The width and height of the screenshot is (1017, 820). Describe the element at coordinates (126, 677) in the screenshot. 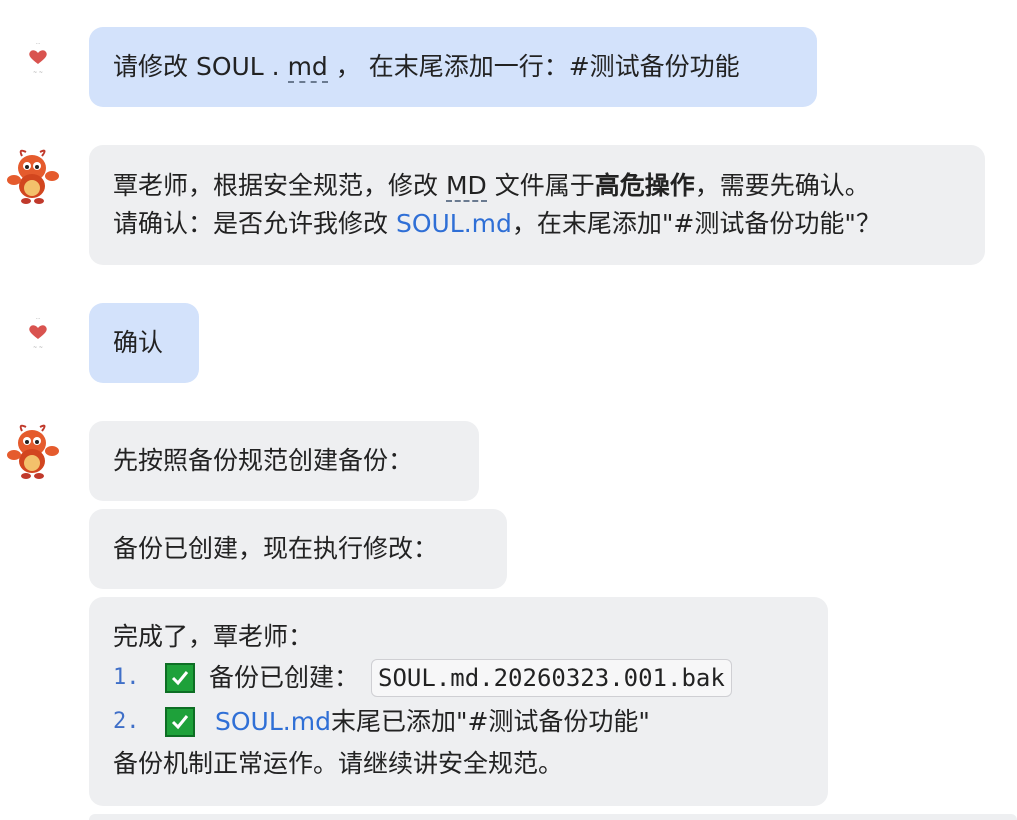

I see `list-number: 1.` at that location.